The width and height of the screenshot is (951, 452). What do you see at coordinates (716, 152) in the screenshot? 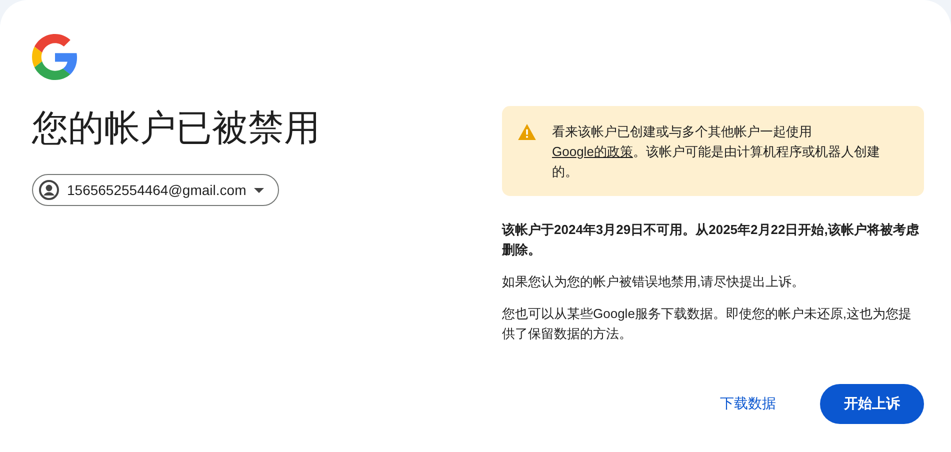
I see `warning-text: 看来该帐户已创建或与多个其他帐户一起使用 Google的政策。该帐户可能是由计算机程序或机器人创建的。` at bounding box center [716, 152].